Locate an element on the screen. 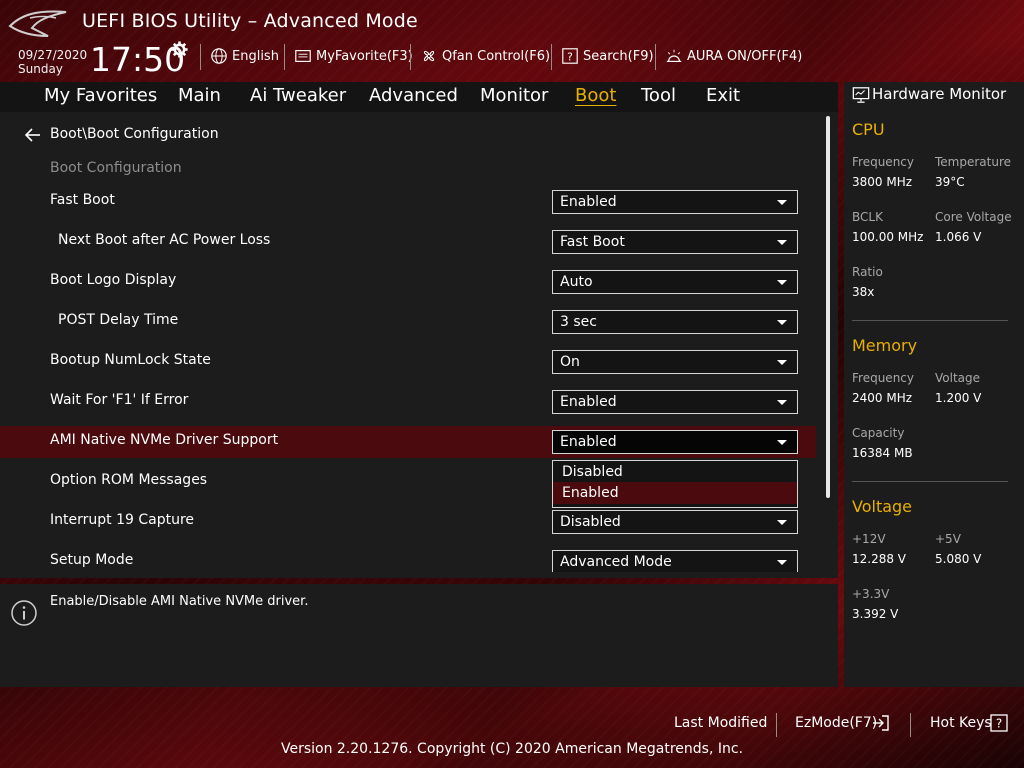 This screenshot has width=1024, height=768. day-text: Sunday is located at coordinates (40, 69).